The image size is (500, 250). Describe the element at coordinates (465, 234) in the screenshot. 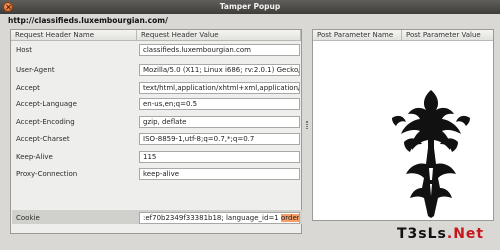

I see `watermark-accent: .Net` at that location.